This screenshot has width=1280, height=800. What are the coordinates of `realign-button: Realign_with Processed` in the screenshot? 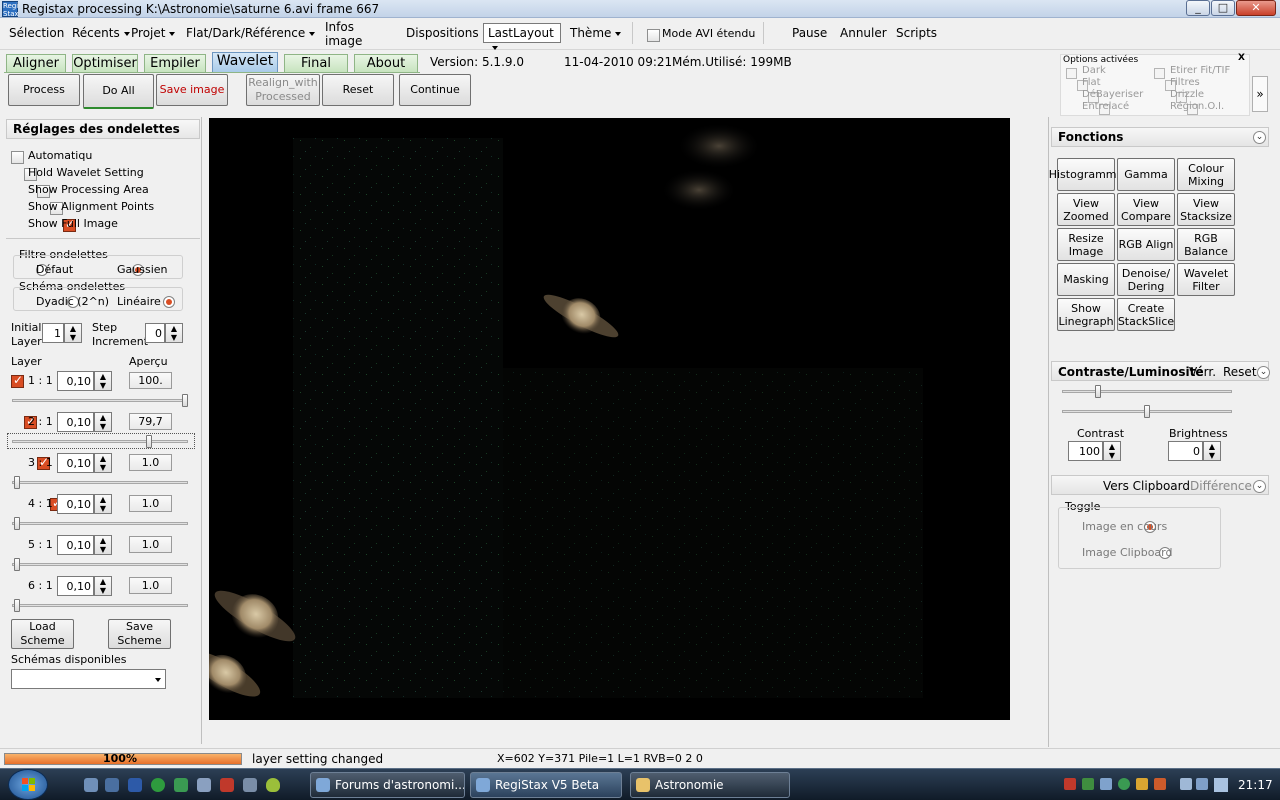 It's located at (283, 90).